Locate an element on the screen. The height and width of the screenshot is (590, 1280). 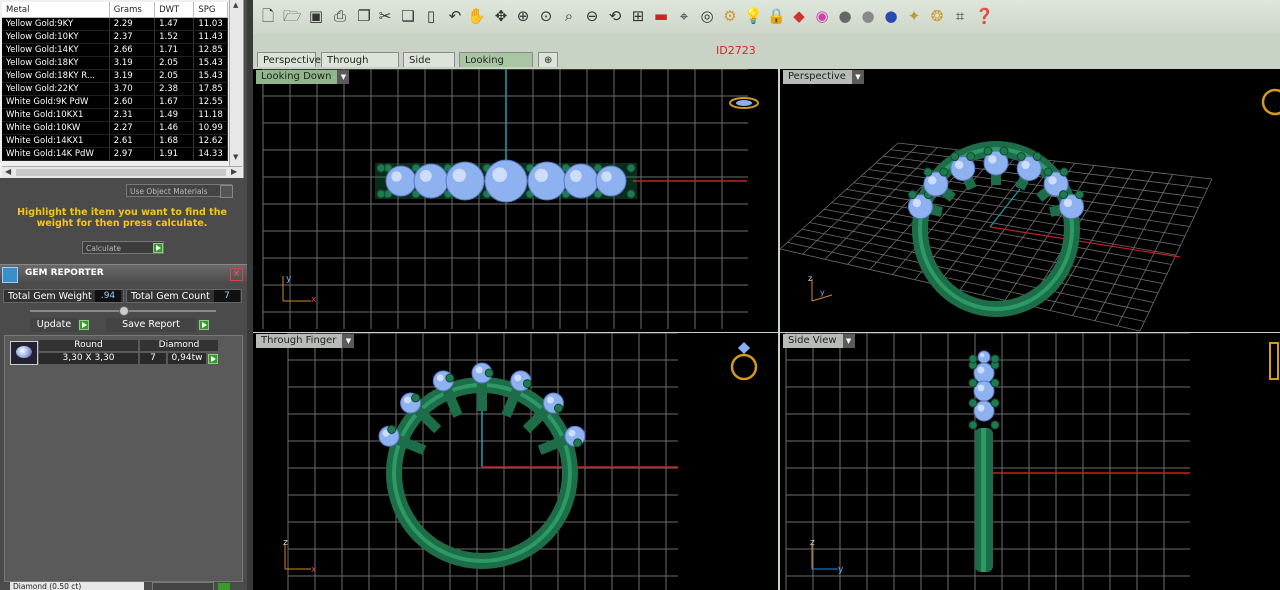
paste-icon: ❏ is located at coordinates (408, 16).